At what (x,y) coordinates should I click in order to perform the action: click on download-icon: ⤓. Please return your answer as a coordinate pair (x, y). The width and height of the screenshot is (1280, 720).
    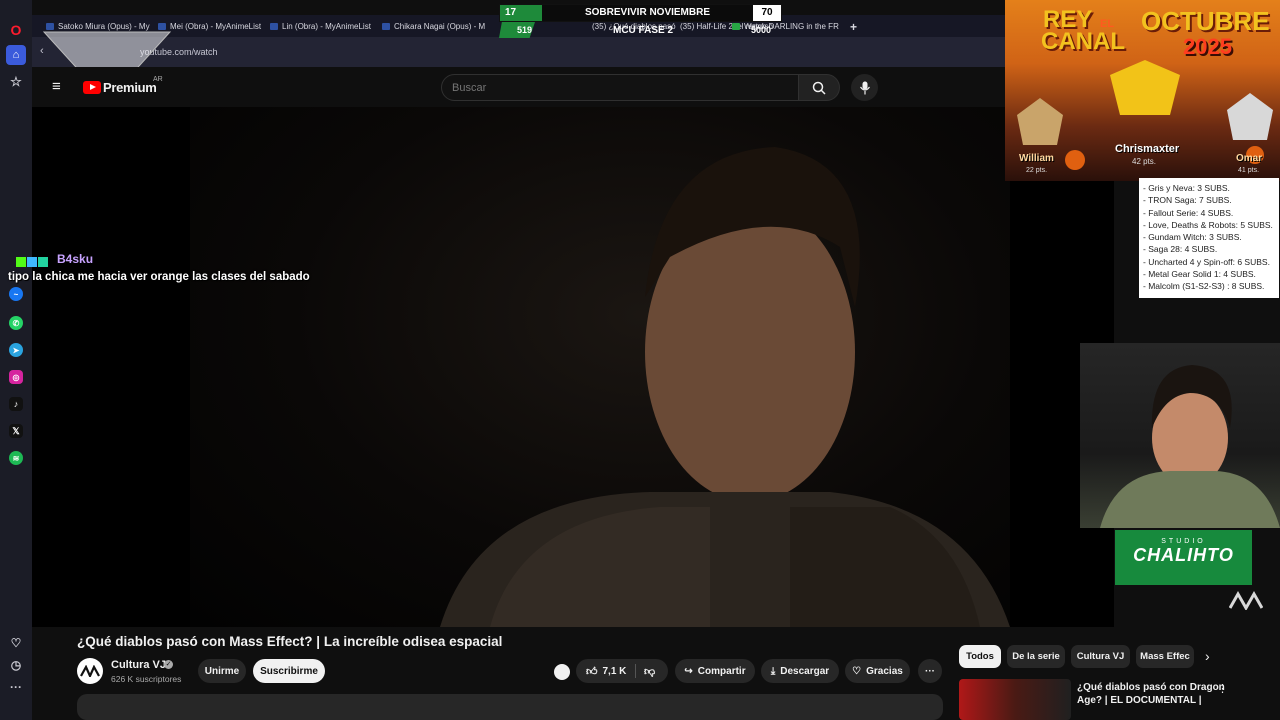
    Looking at the image, I should click on (773, 671).